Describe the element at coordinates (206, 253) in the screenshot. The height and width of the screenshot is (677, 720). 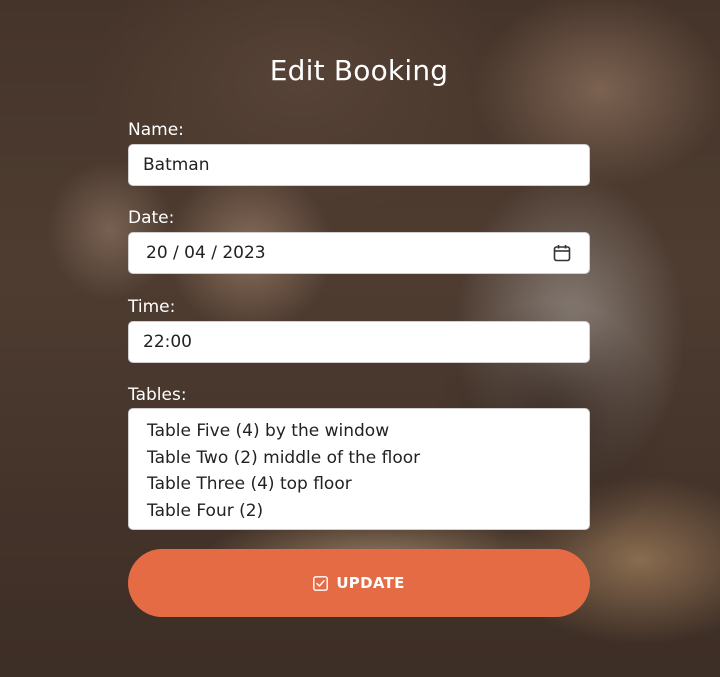
I see `date-value: 20 / 04 / 2023` at that location.